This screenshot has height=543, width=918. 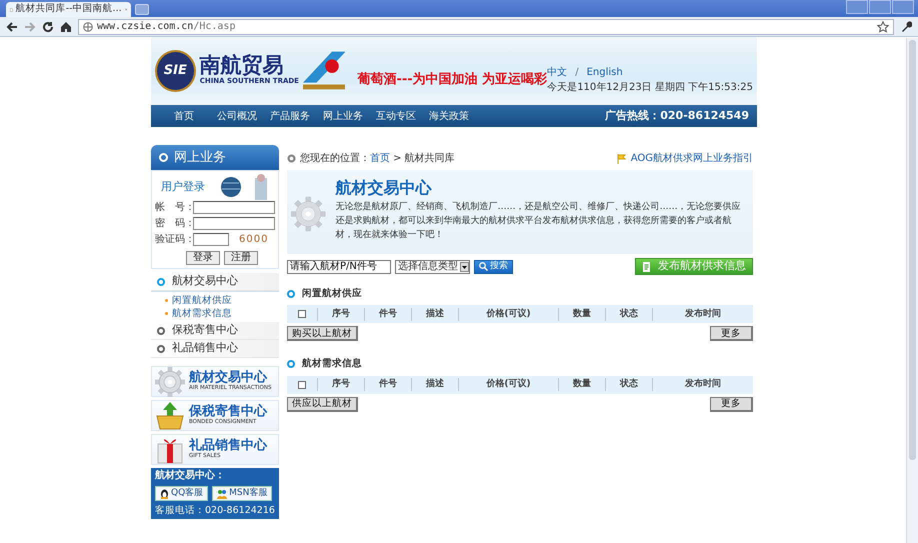 I want to click on login-button: 登录, so click(x=203, y=258).